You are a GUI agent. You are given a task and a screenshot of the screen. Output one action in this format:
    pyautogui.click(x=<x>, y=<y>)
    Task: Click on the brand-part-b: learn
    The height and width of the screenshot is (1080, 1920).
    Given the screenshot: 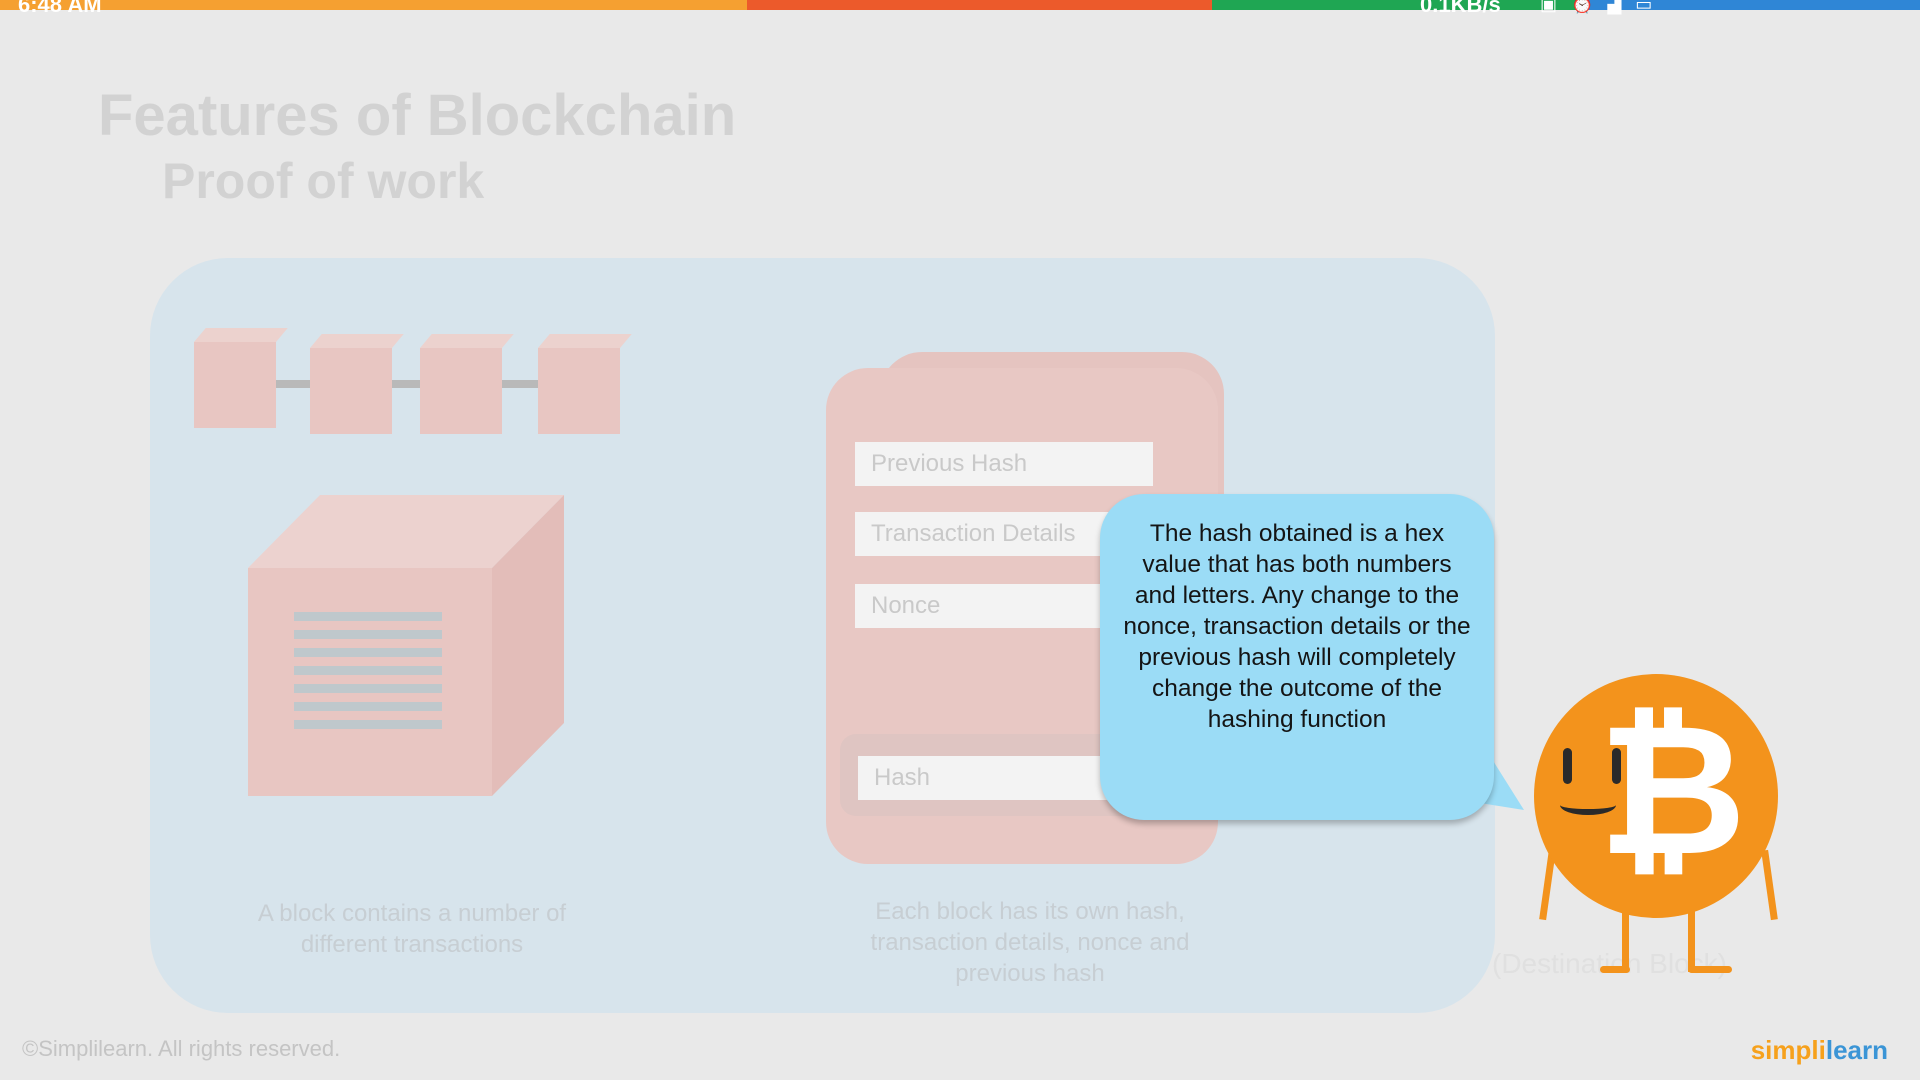 What is the action you would take?
    pyautogui.click(x=1856, y=1050)
    